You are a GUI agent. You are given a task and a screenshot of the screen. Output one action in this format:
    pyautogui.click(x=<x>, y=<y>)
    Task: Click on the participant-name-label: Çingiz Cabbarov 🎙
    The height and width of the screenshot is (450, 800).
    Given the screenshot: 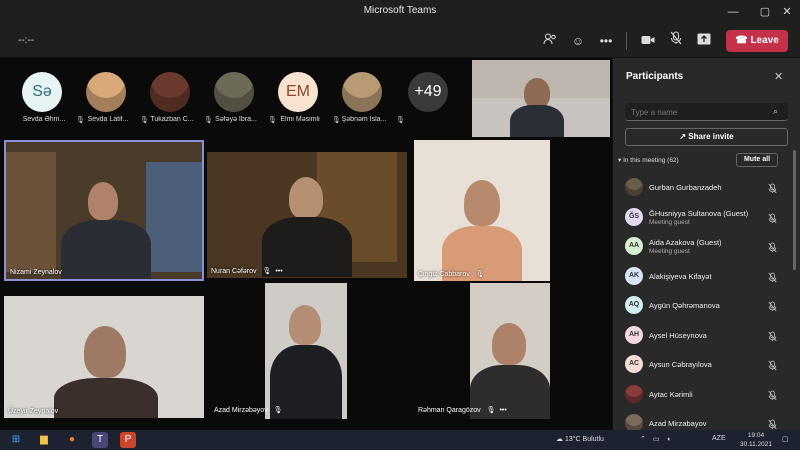 What is the action you would take?
    pyautogui.click(x=451, y=274)
    